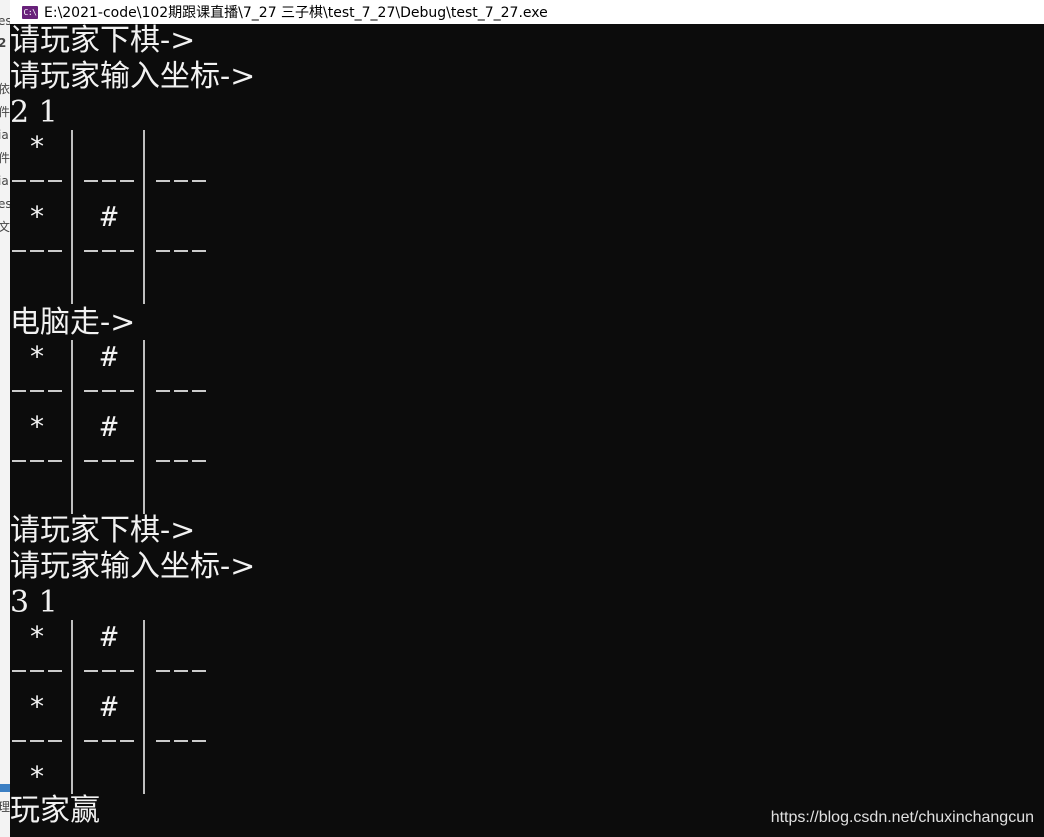 Image resolution: width=1044 pixels, height=837 pixels. What do you see at coordinates (5, 418) in the screenshot?
I see `background-window-strip: es 2 依 件 ia 件 ia es 文 理` at bounding box center [5, 418].